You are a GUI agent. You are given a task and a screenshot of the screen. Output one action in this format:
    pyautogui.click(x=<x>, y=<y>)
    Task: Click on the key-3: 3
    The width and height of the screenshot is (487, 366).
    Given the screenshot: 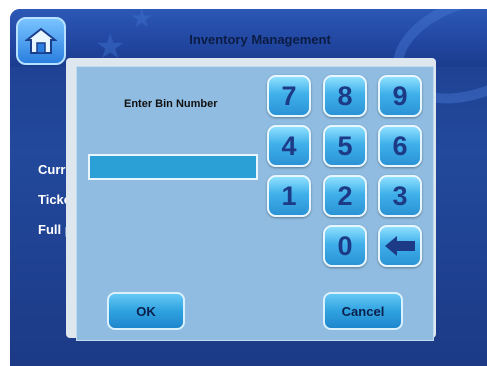 What is the action you would take?
    pyautogui.click(x=400, y=196)
    